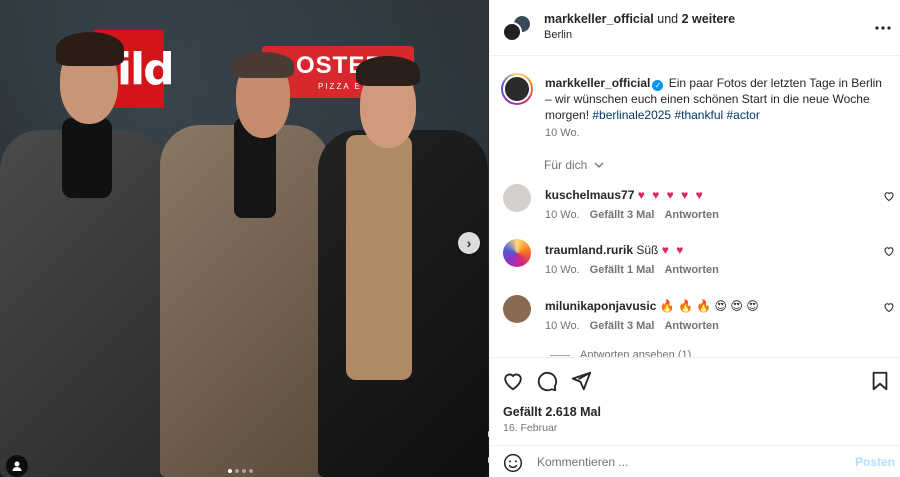  What do you see at coordinates (658, 85) in the screenshot?
I see `verified-badge-icon: ✓` at bounding box center [658, 85].